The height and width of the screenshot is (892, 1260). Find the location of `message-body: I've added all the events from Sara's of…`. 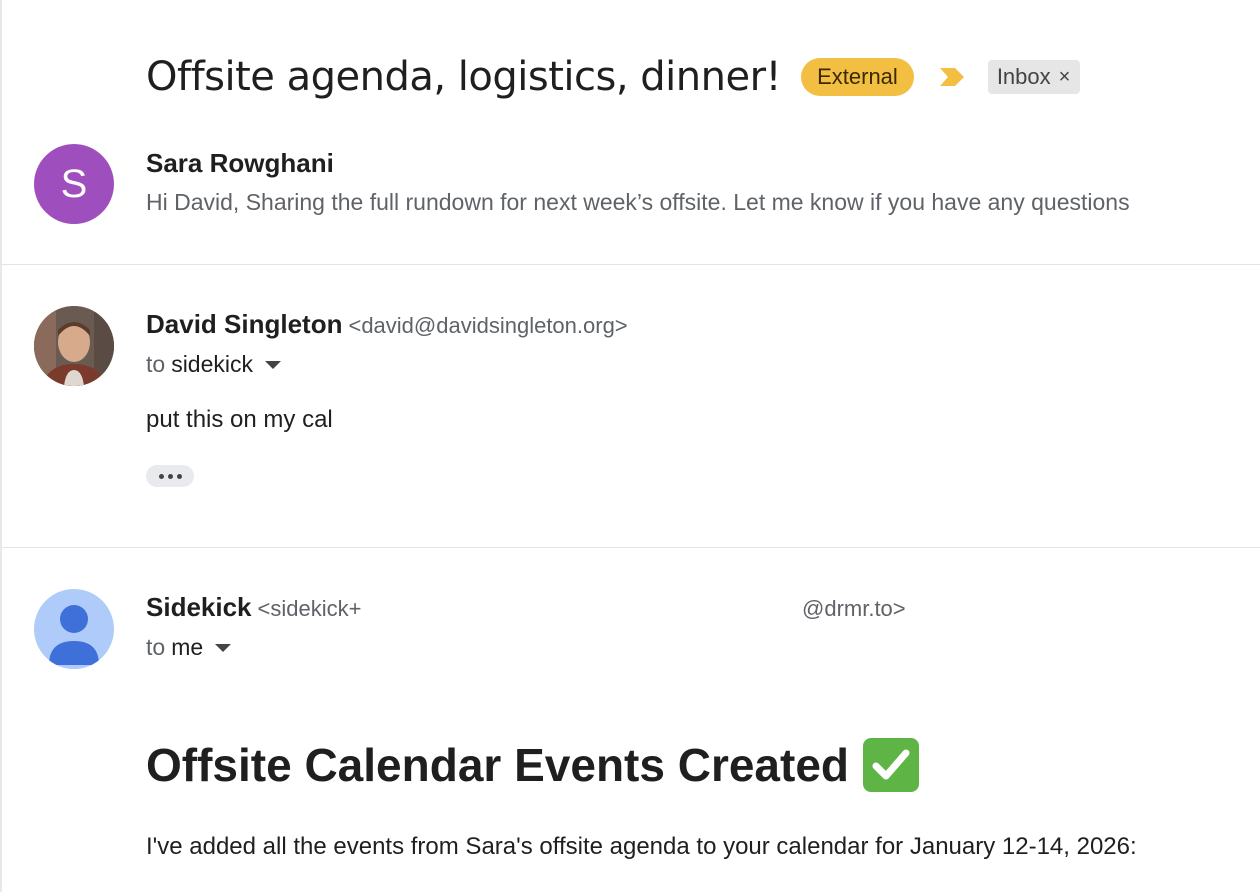

message-body: I've added all the events from Sara's of… is located at coordinates (641, 846).